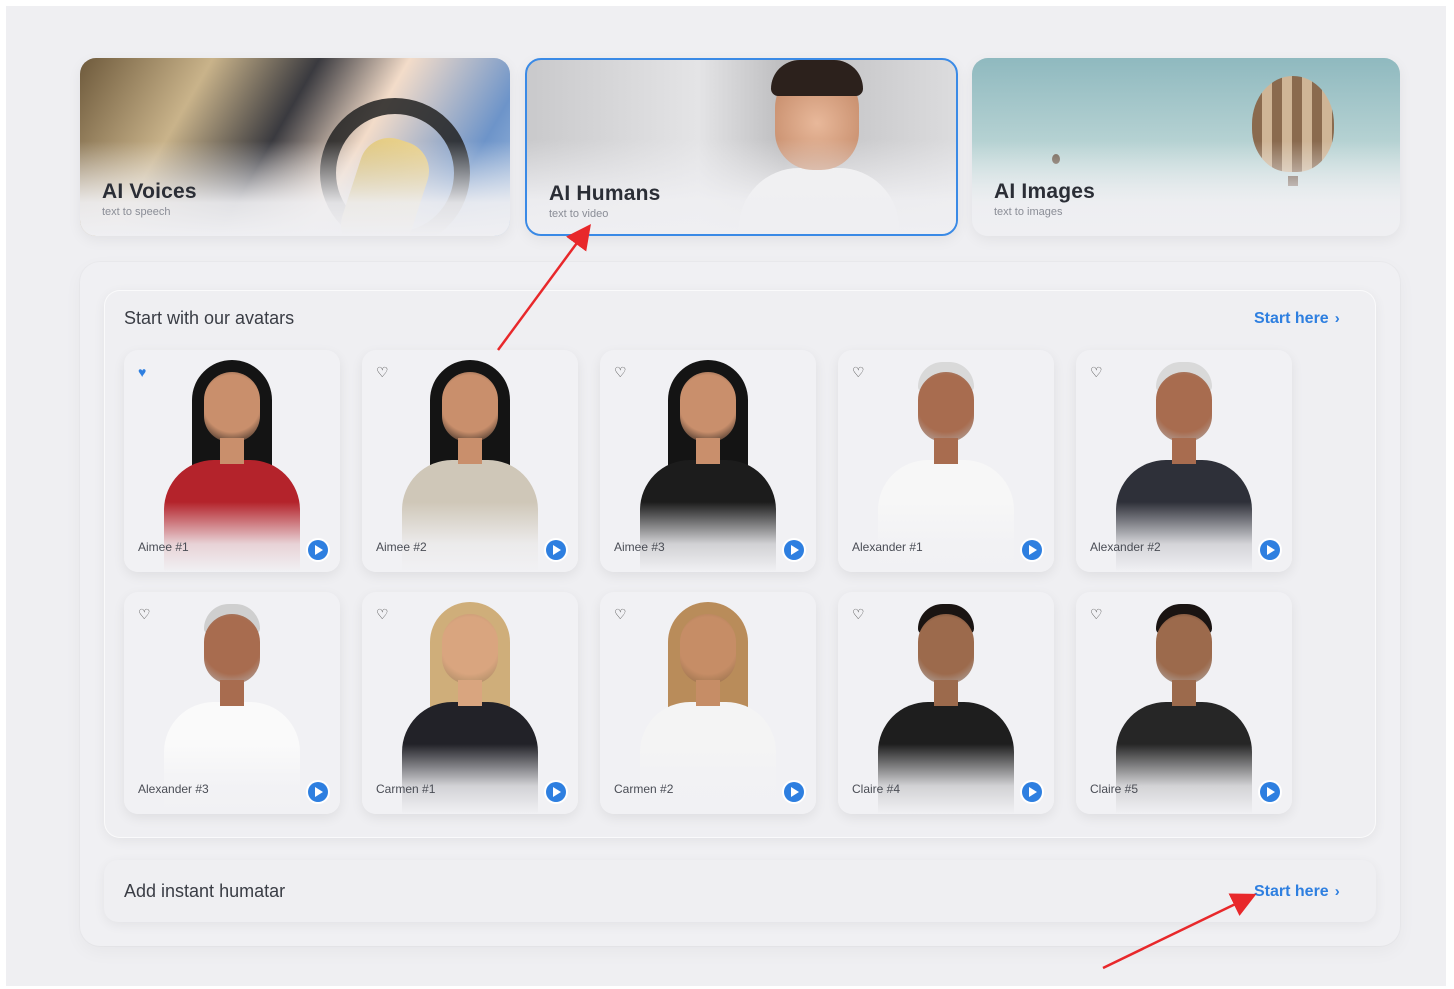 This screenshot has height=989, width=1454. What do you see at coordinates (470, 703) in the screenshot?
I see `avatar-card: ♡ Carmen #1` at bounding box center [470, 703].